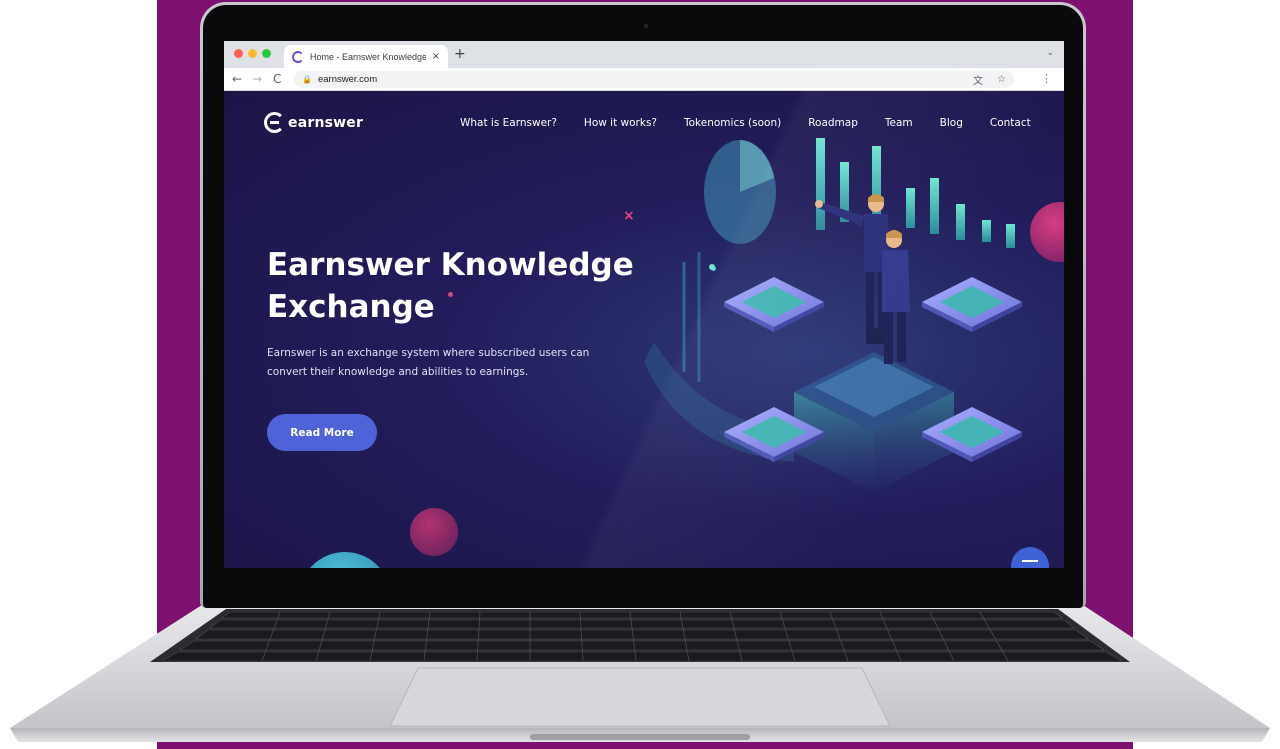  What do you see at coordinates (436, 56) in the screenshot?
I see `close-tab-icon: ×` at bounding box center [436, 56].